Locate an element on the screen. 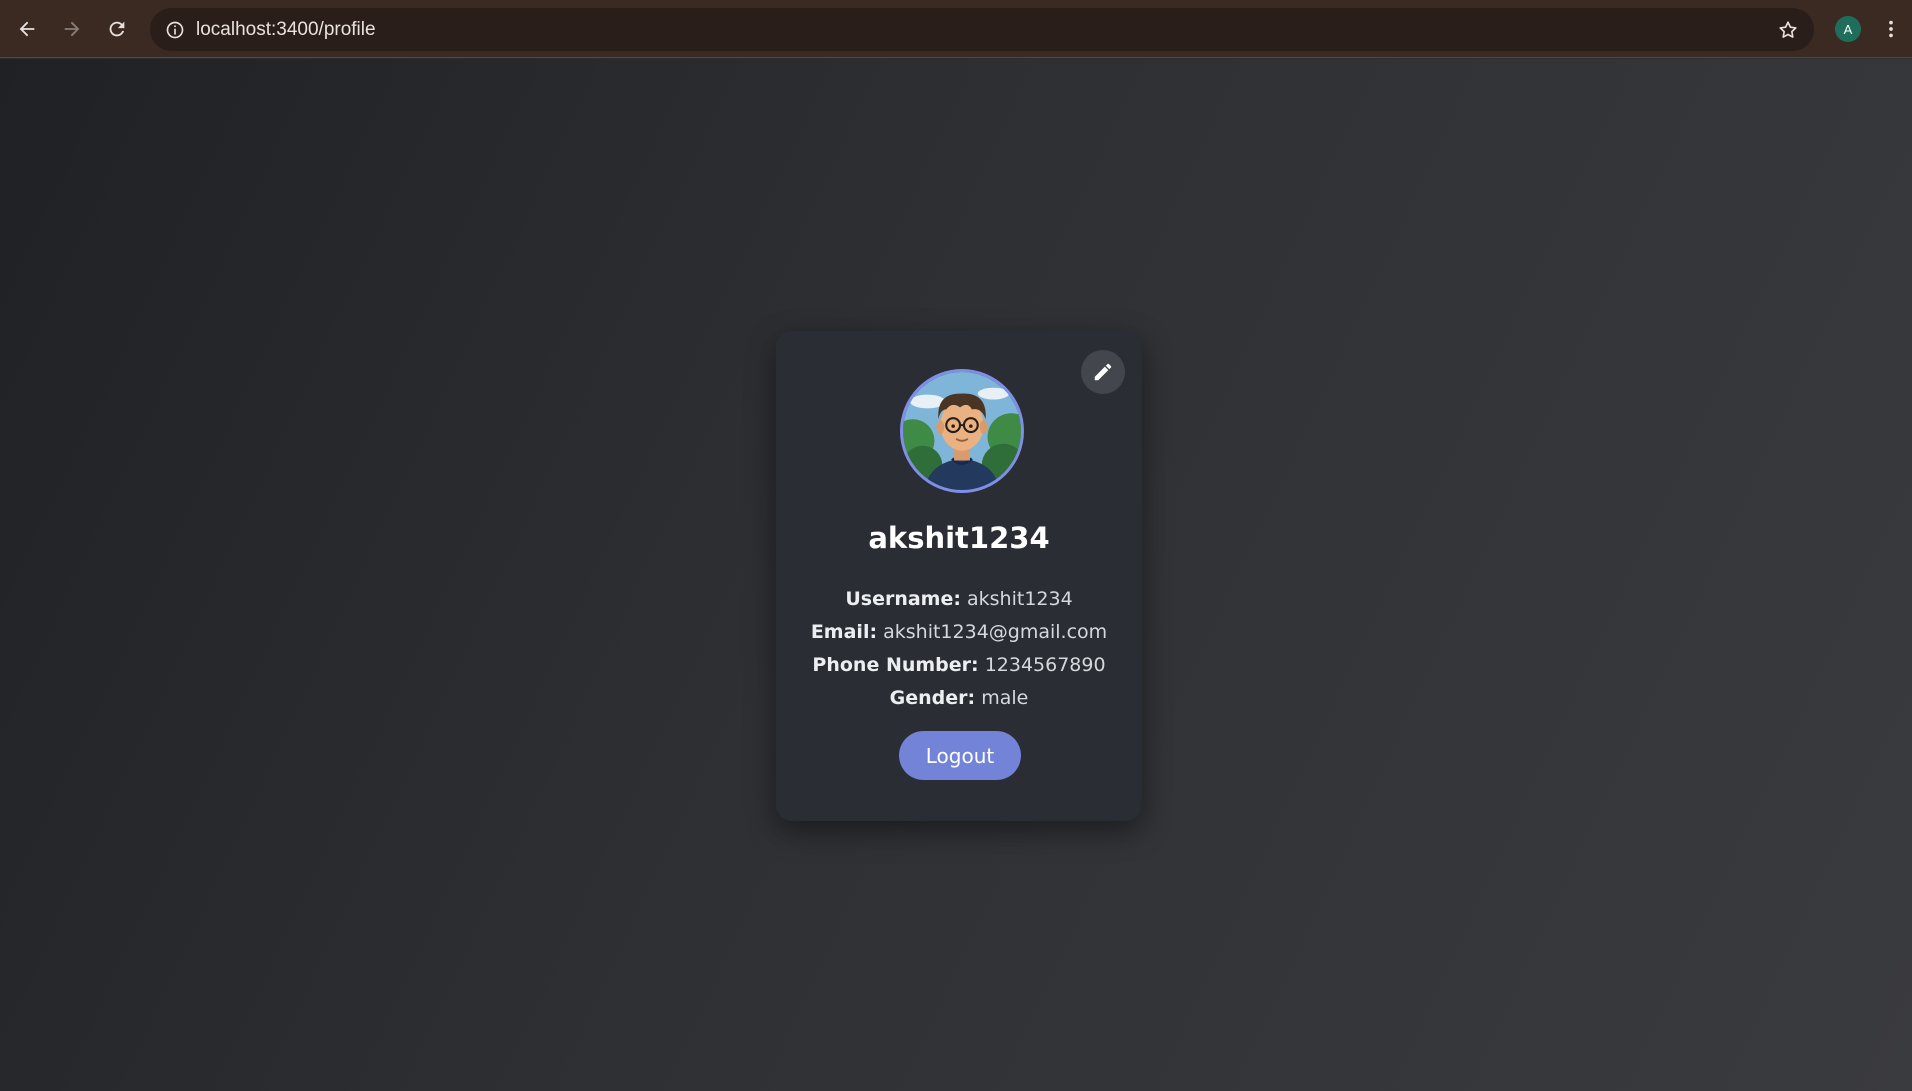  bookmark-button is located at coordinates (1788, 30).